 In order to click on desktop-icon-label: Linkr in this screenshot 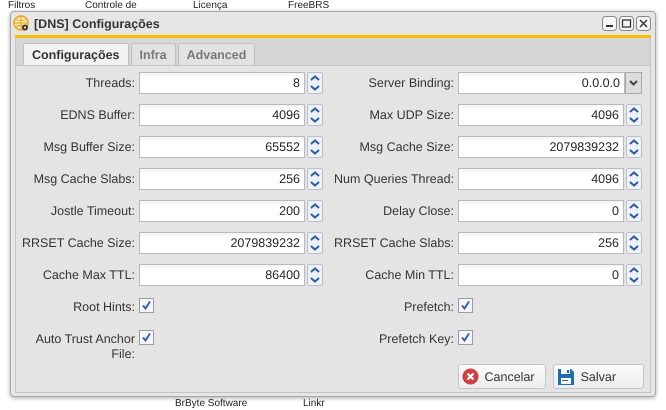, I will do `click(314, 403)`.